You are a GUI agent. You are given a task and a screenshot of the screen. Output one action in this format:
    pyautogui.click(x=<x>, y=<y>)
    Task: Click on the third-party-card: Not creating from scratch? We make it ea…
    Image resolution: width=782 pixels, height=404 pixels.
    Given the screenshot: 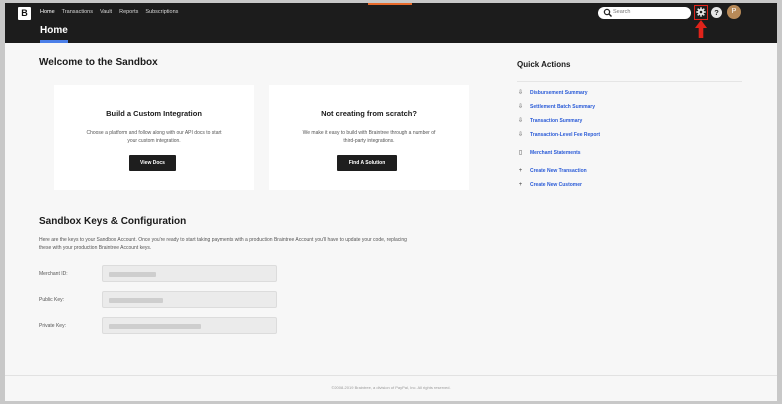 What is the action you would take?
    pyautogui.click(x=369, y=137)
    